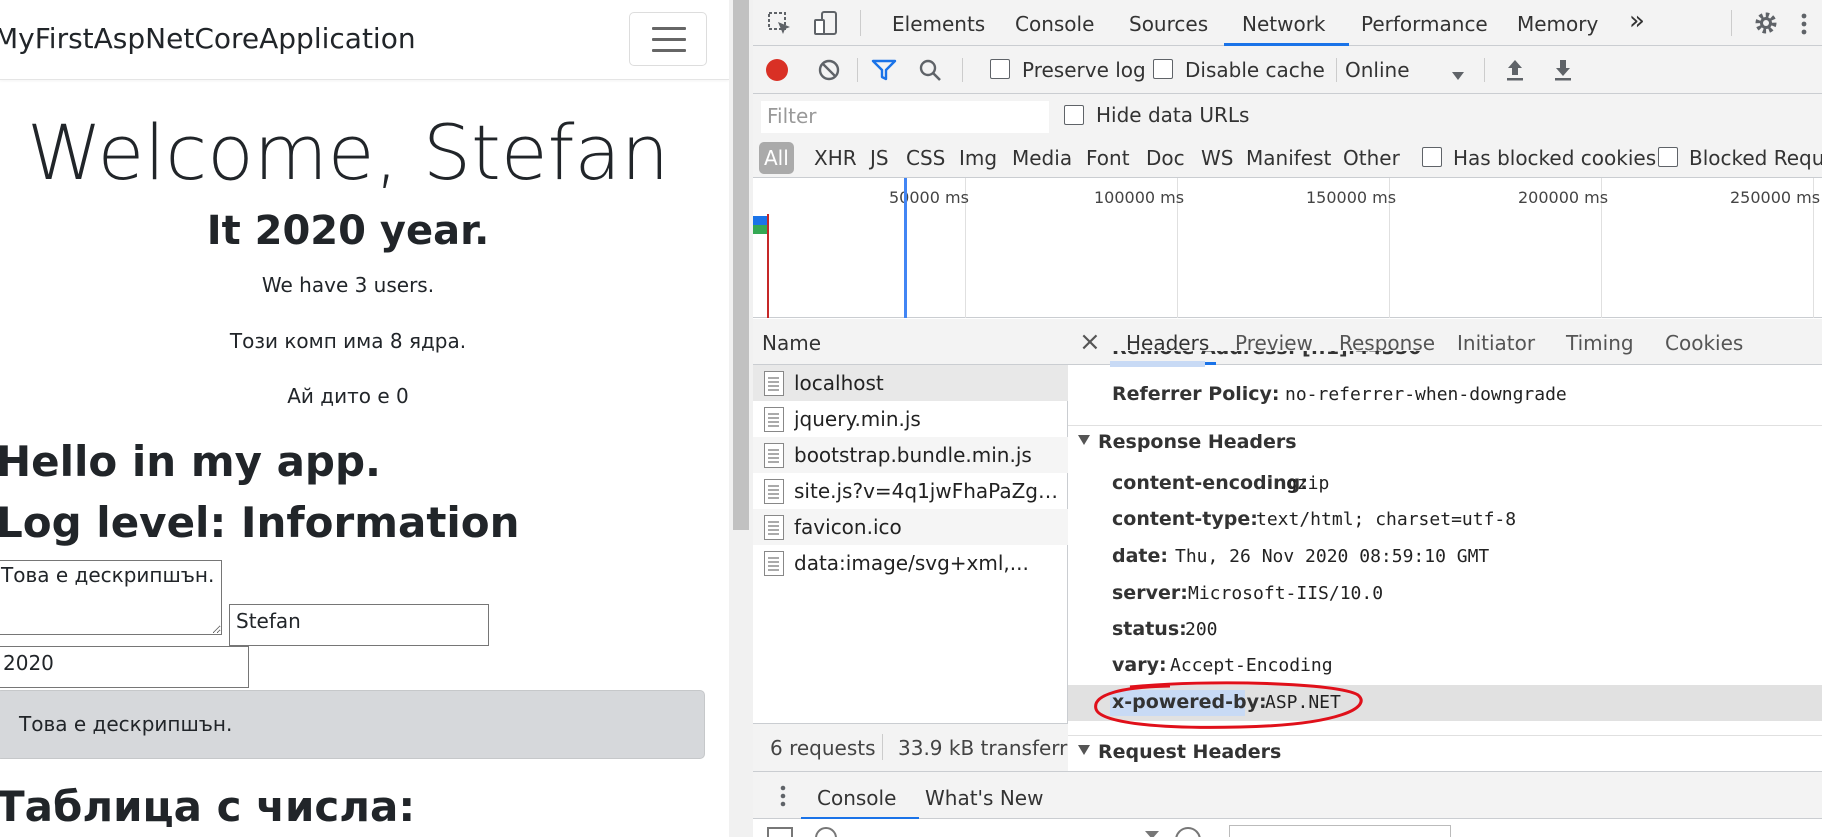 The width and height of the screenshot is (1822, 837). What do you see at coordinates (989, 748) in the screenshot?
I see `transferred-size: 33.9 kB transferre` at bounding box center [989, 748].